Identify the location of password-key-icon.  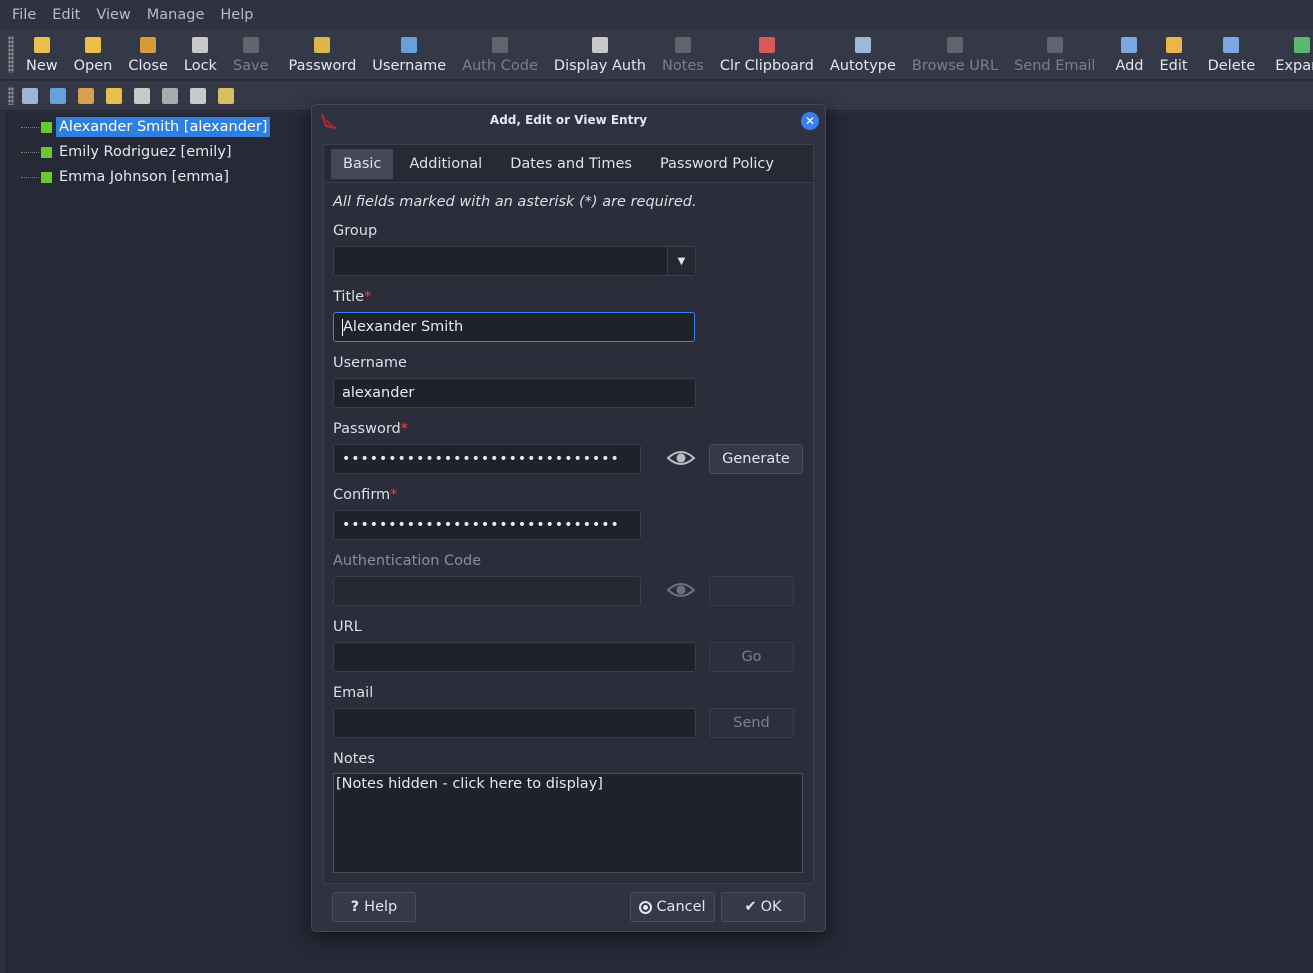
(322, 45).